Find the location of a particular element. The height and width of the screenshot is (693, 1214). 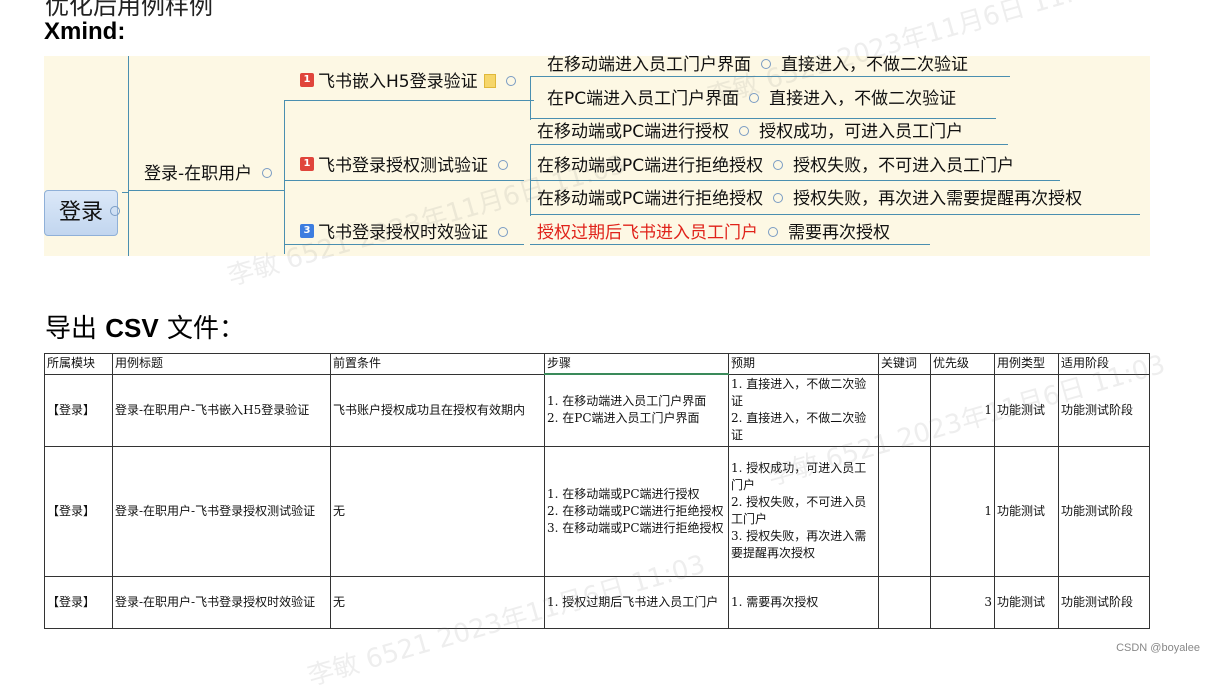

column-header: 适用阶段 is located at coordinates (1104, 364).